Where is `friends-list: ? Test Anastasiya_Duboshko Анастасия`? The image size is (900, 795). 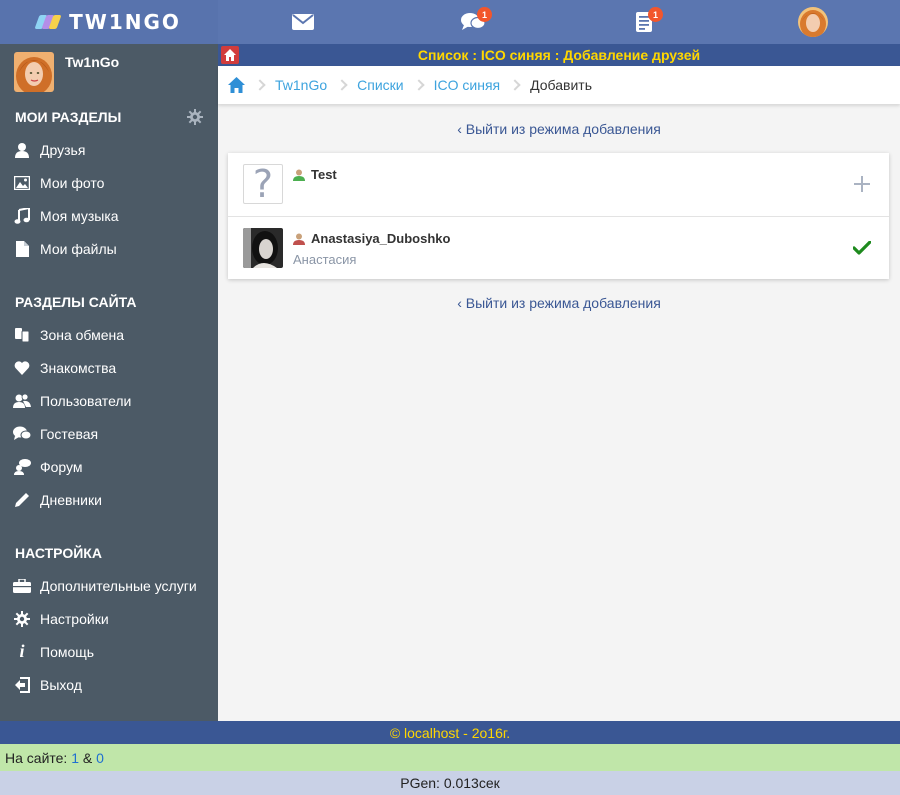
friends-list: ? Test Anastasiya_Duboshko Анастасия is located at coordinates (558, 216).